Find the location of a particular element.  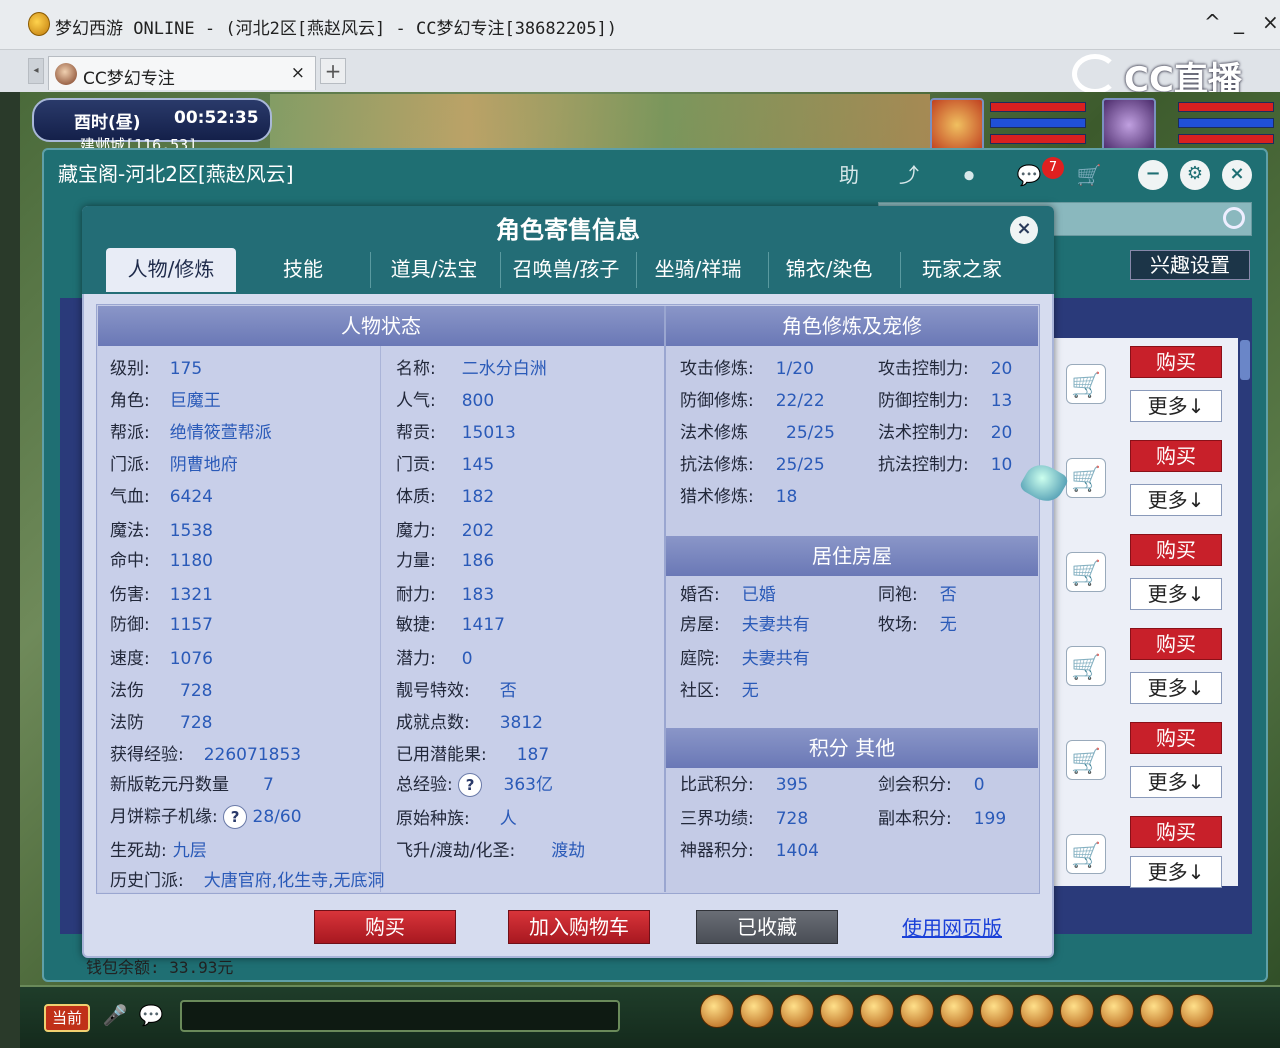

tab-mounts: 坐骑/祥瑞 is located at coordinates (698, 270).